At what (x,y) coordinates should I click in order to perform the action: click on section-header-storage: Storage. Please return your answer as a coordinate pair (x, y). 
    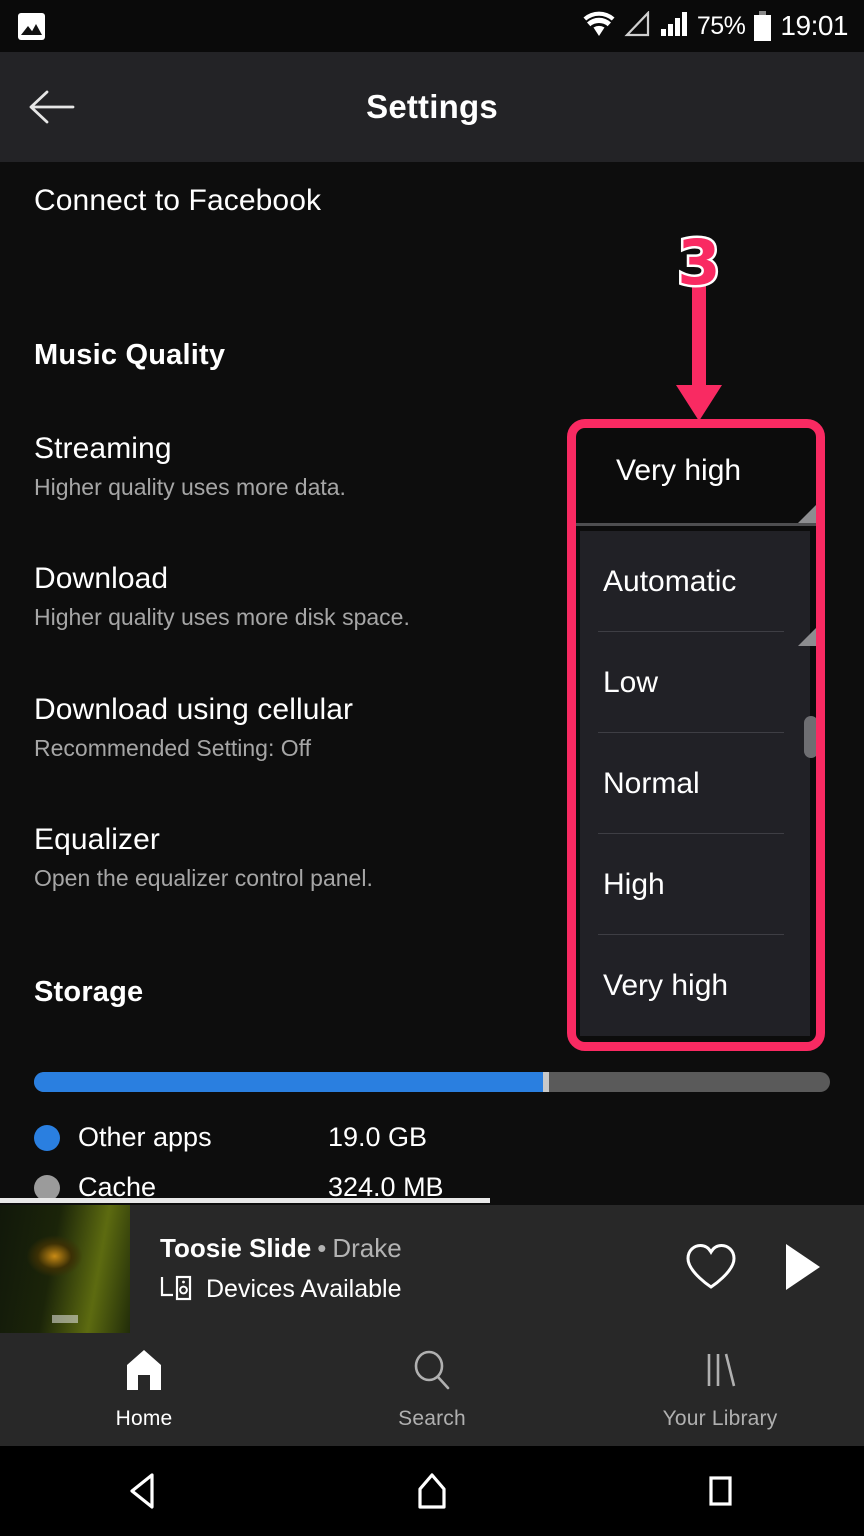
    Looking at the image, I should click on (88, 992).